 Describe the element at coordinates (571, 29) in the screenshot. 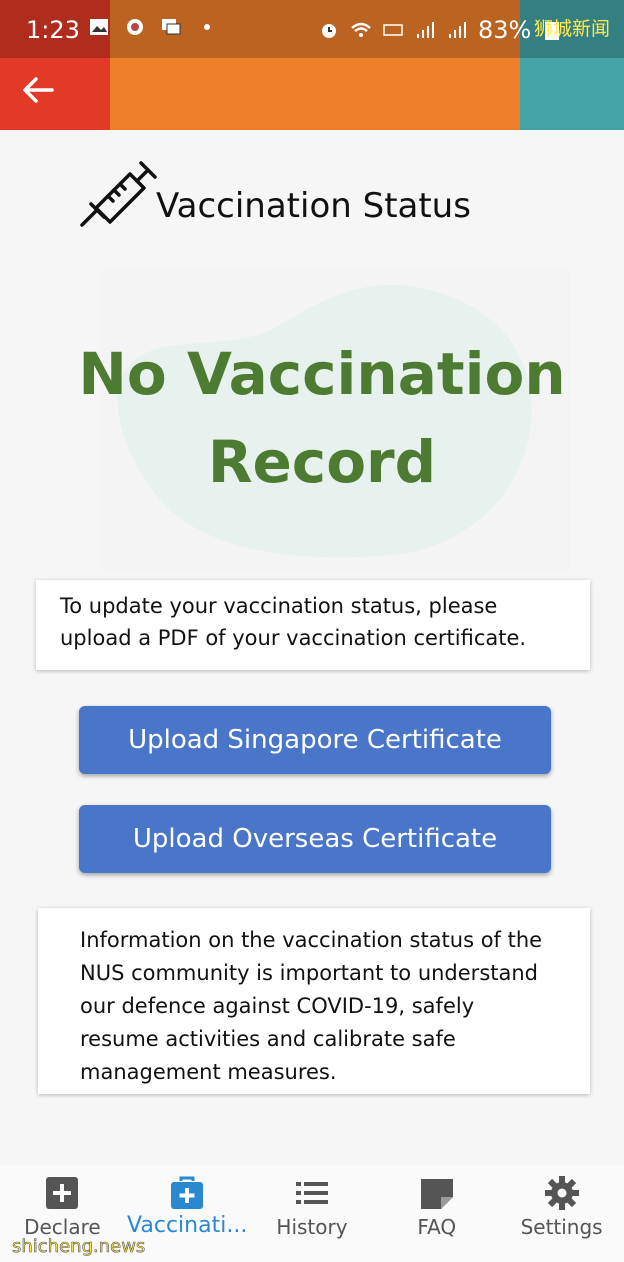

I see `watermark-top: 狮城新闻` at that location.